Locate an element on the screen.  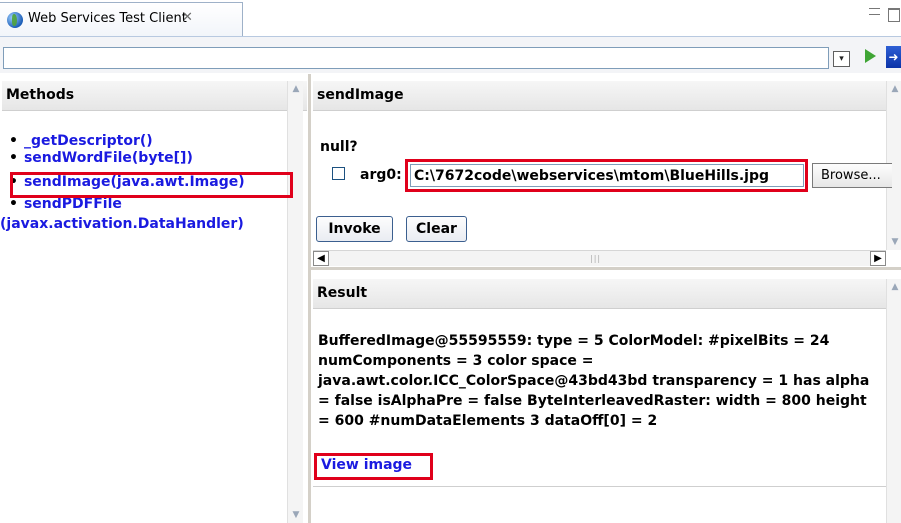
methods-scrollbar: ▲ ▼ is located at coordinates (295, 302).